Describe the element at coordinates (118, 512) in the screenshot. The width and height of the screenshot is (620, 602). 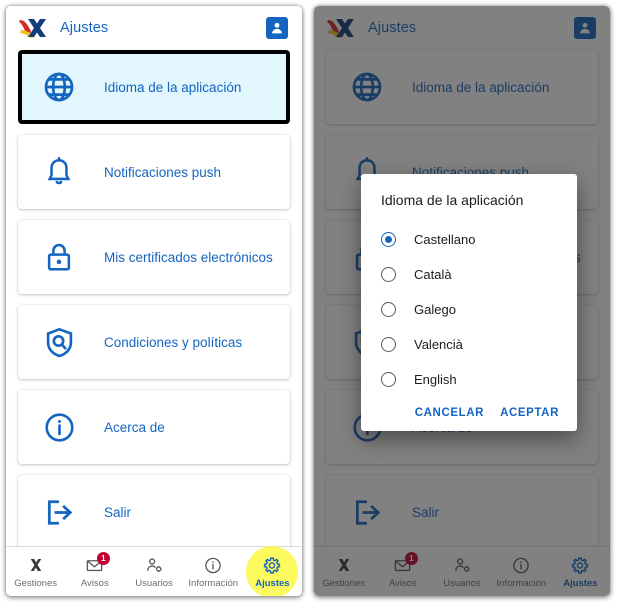
I see `setting-label: Salir` at that location.